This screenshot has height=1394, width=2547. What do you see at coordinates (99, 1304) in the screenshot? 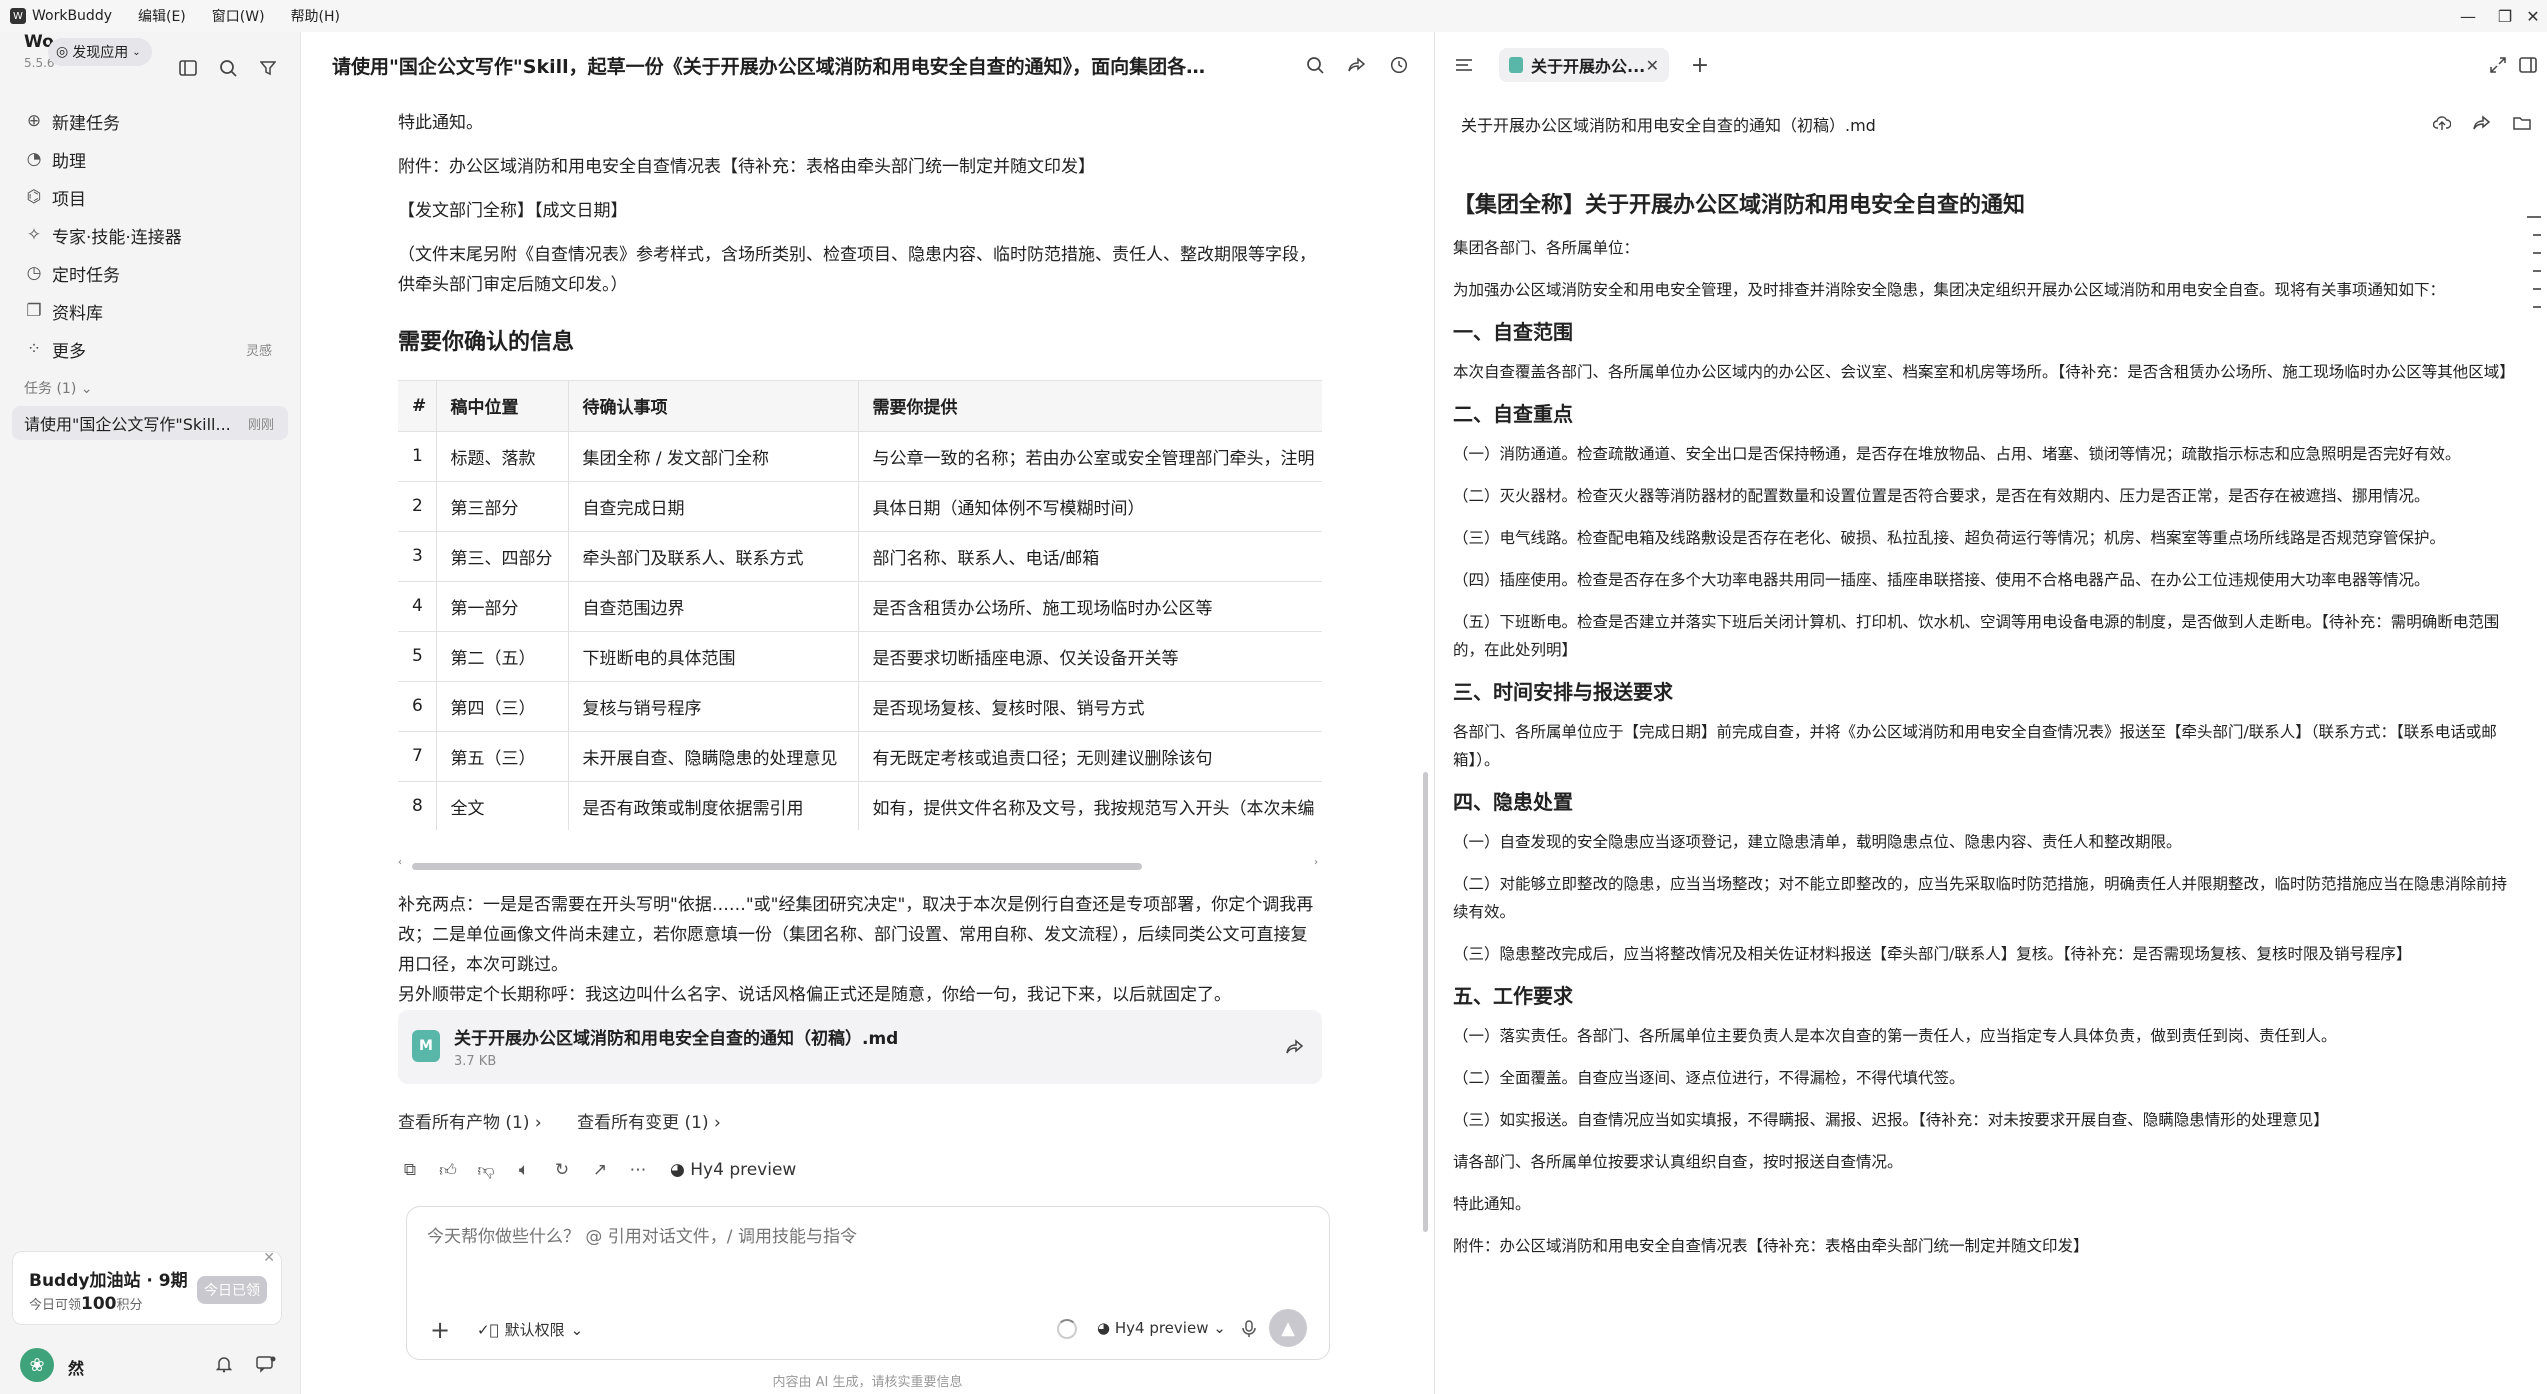
I see `promo-points: 100` at bounding box center [99, 1304].